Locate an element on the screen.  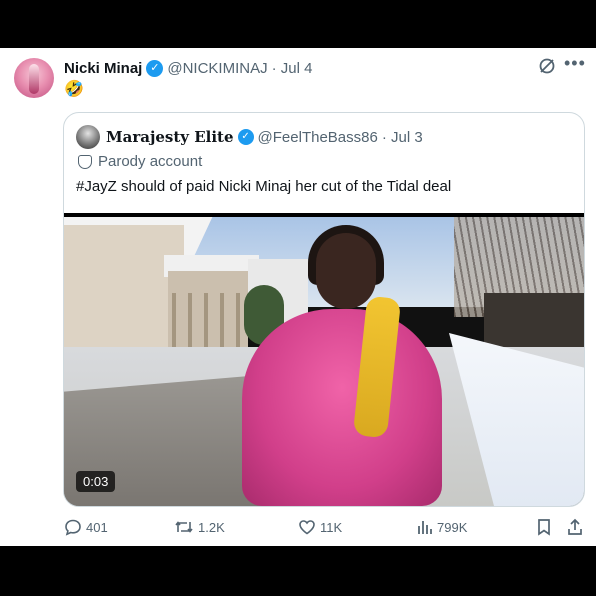
more-icon: ••• is located at coordinates (575, 63).